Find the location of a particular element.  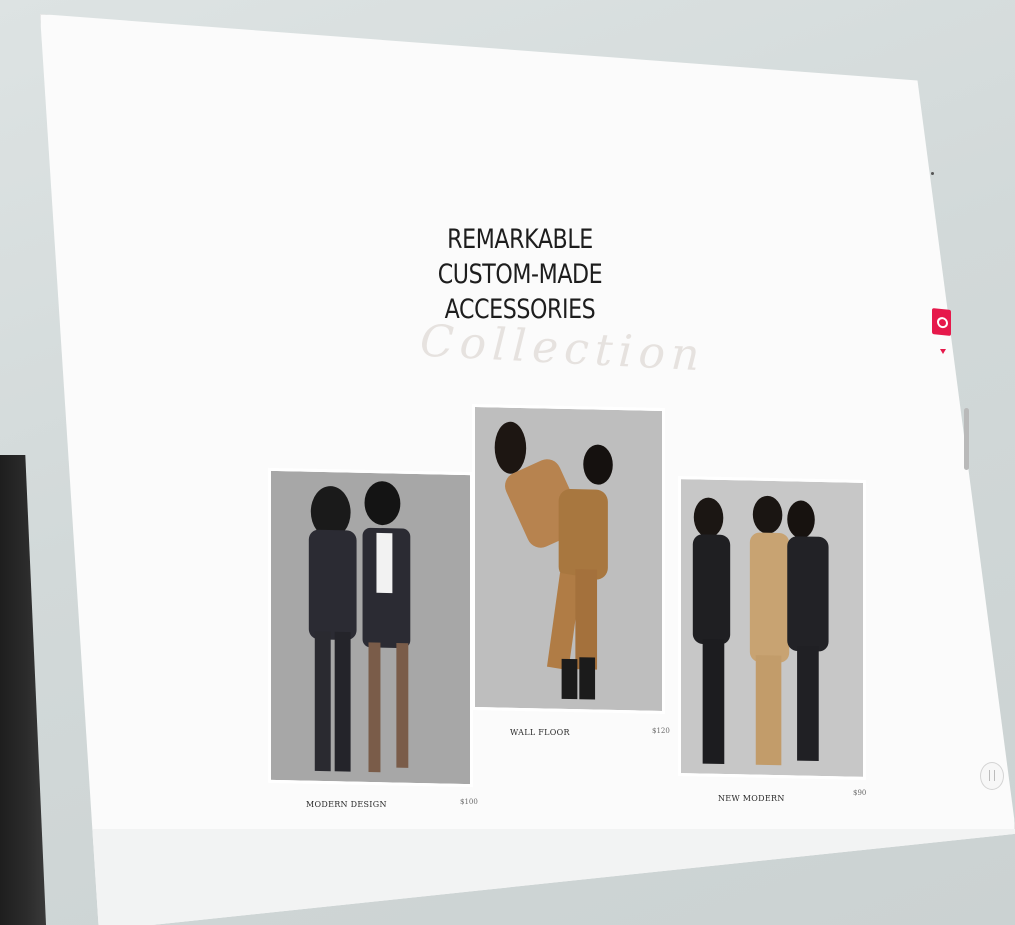

headline-line-1: REMARKABLE is located at coordinates (520, 239).